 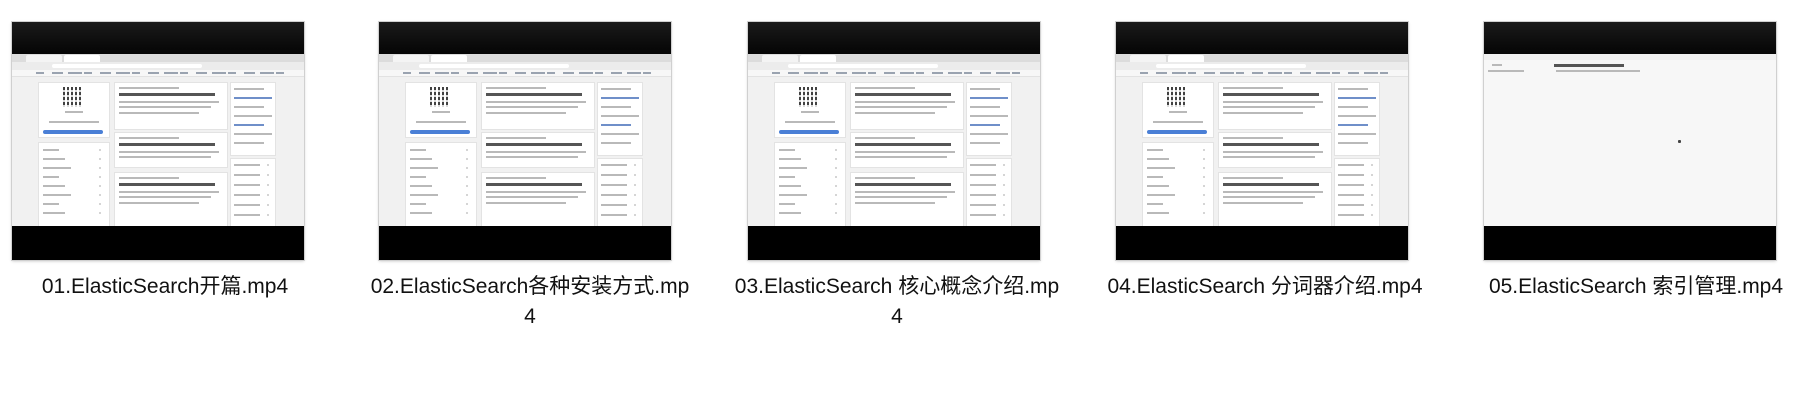 I want to click on thumb-mouse-cursor, so click(x=1679, y=141).